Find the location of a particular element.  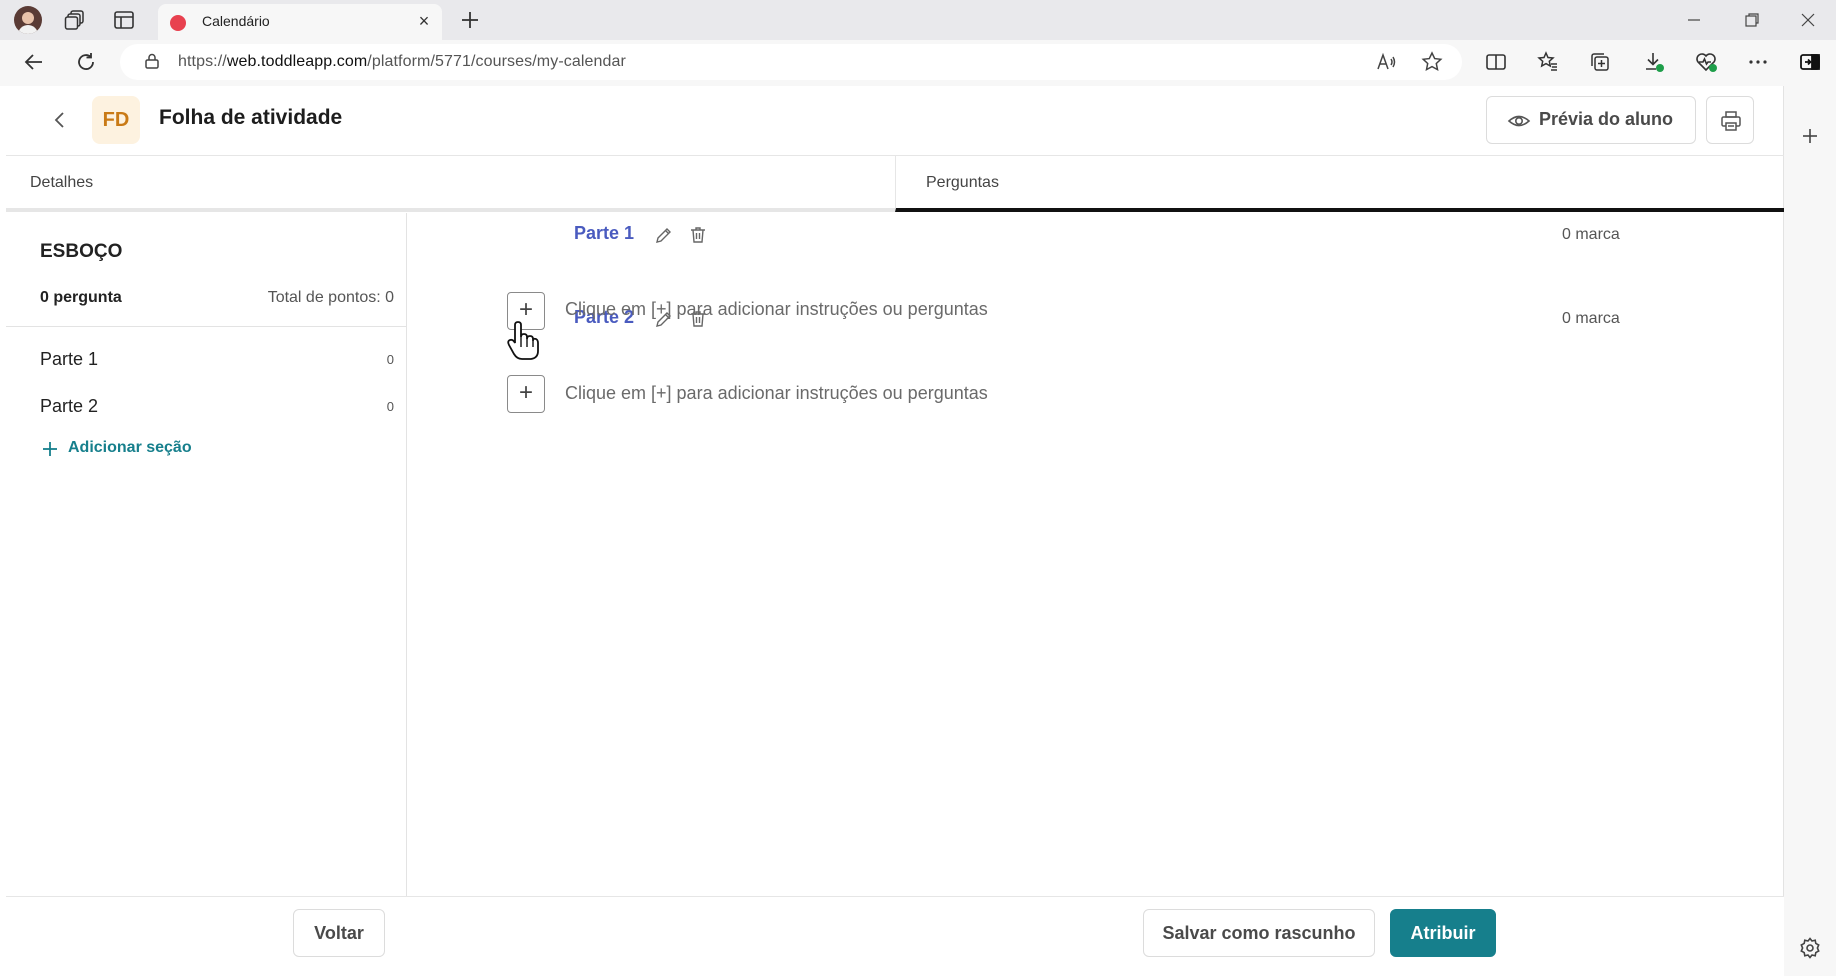

eye-icon is located at coordinates (1519, 121).